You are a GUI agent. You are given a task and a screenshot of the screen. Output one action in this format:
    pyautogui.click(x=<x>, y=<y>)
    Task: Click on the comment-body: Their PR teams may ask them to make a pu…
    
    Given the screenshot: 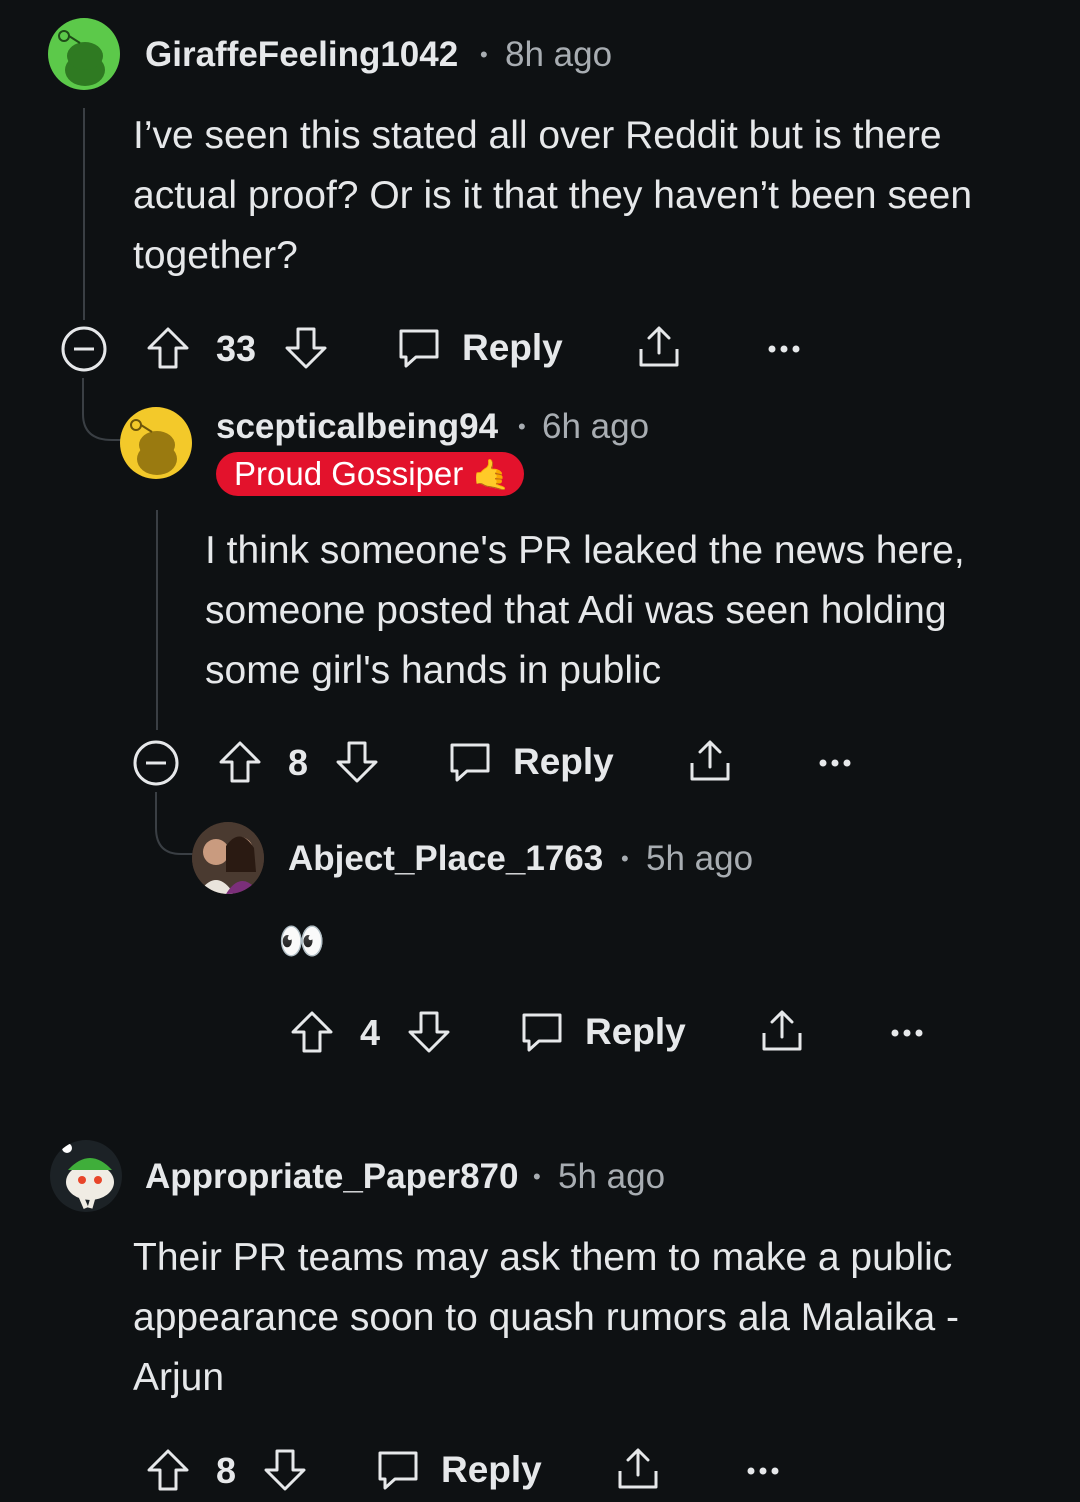 What is the action you would take?
    pyautogui.click(x=546, y=1317)
    